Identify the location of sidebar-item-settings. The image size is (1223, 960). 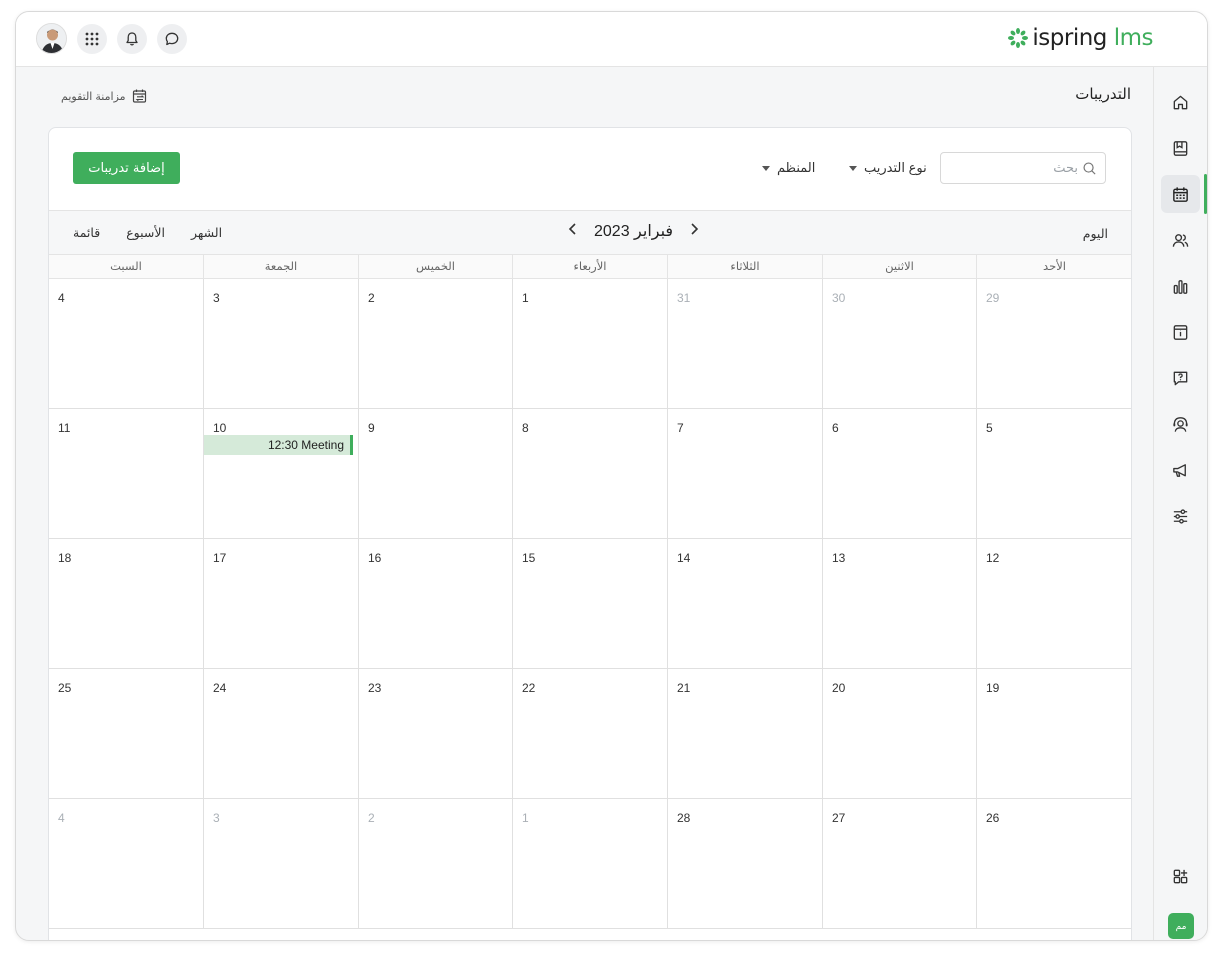
(1180, 516).